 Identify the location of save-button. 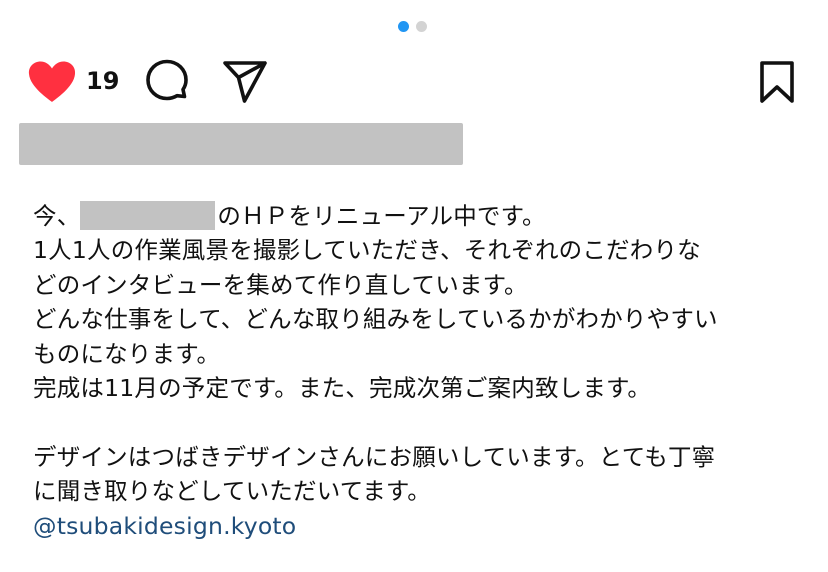
(777, 82).